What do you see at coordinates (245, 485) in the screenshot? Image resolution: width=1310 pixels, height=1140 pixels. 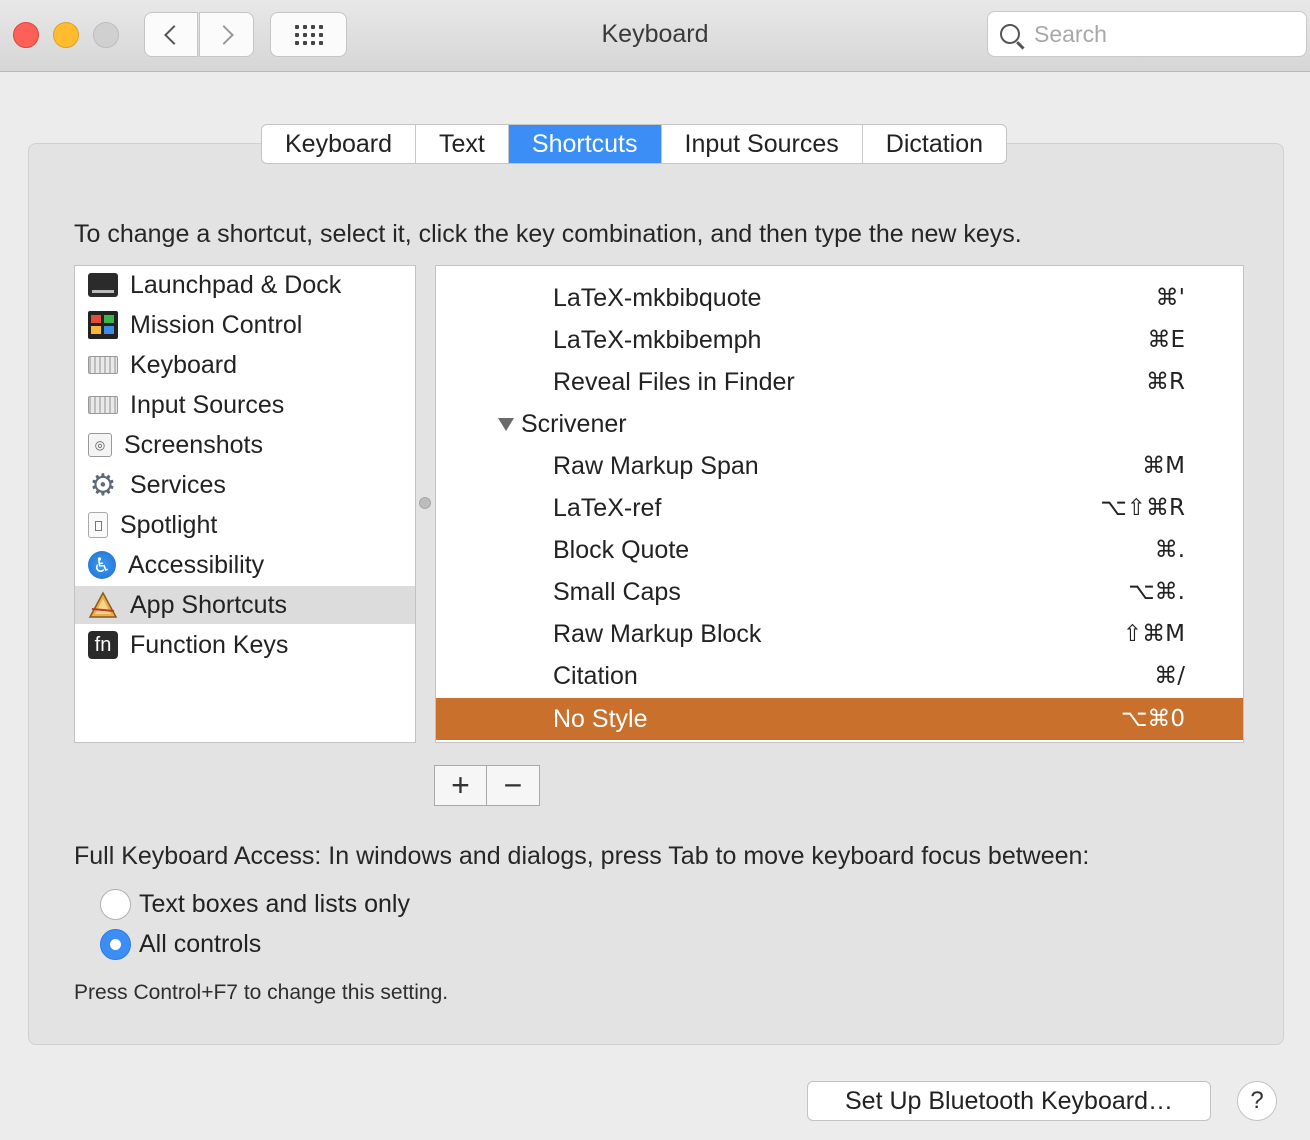 I see `category-services: ⚙ Services` at bounding box center [245, 485].